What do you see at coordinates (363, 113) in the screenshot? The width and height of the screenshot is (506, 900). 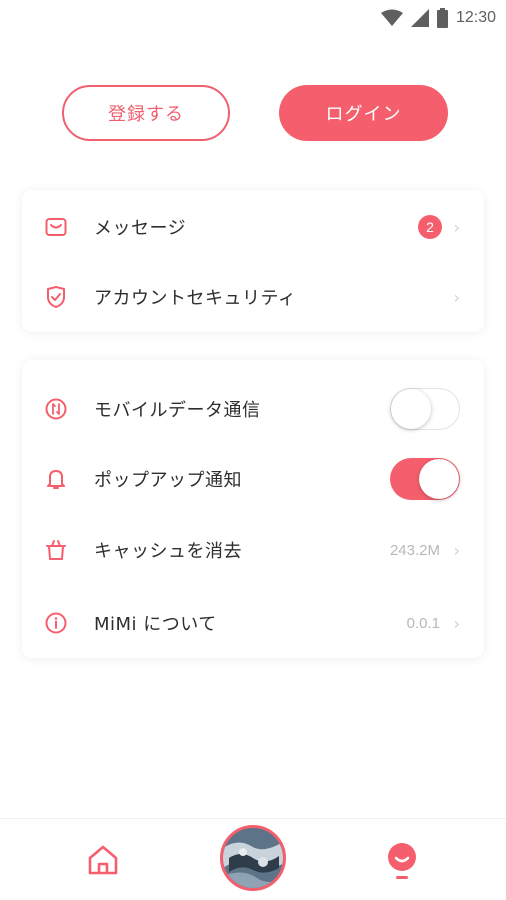 I see `login-button: ログイン` at bounding box center [363, 113].